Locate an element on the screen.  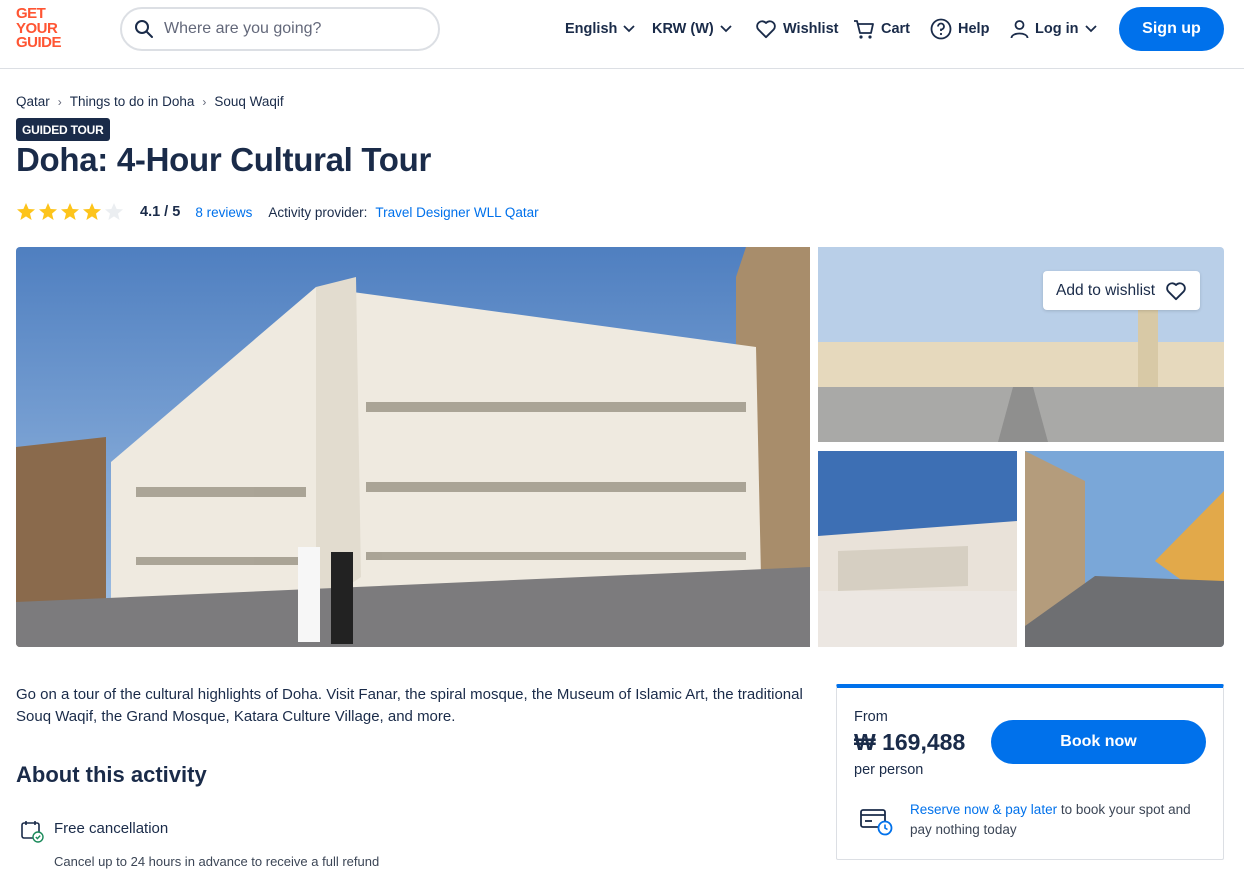
search-input is located at coordinates (294, 29).